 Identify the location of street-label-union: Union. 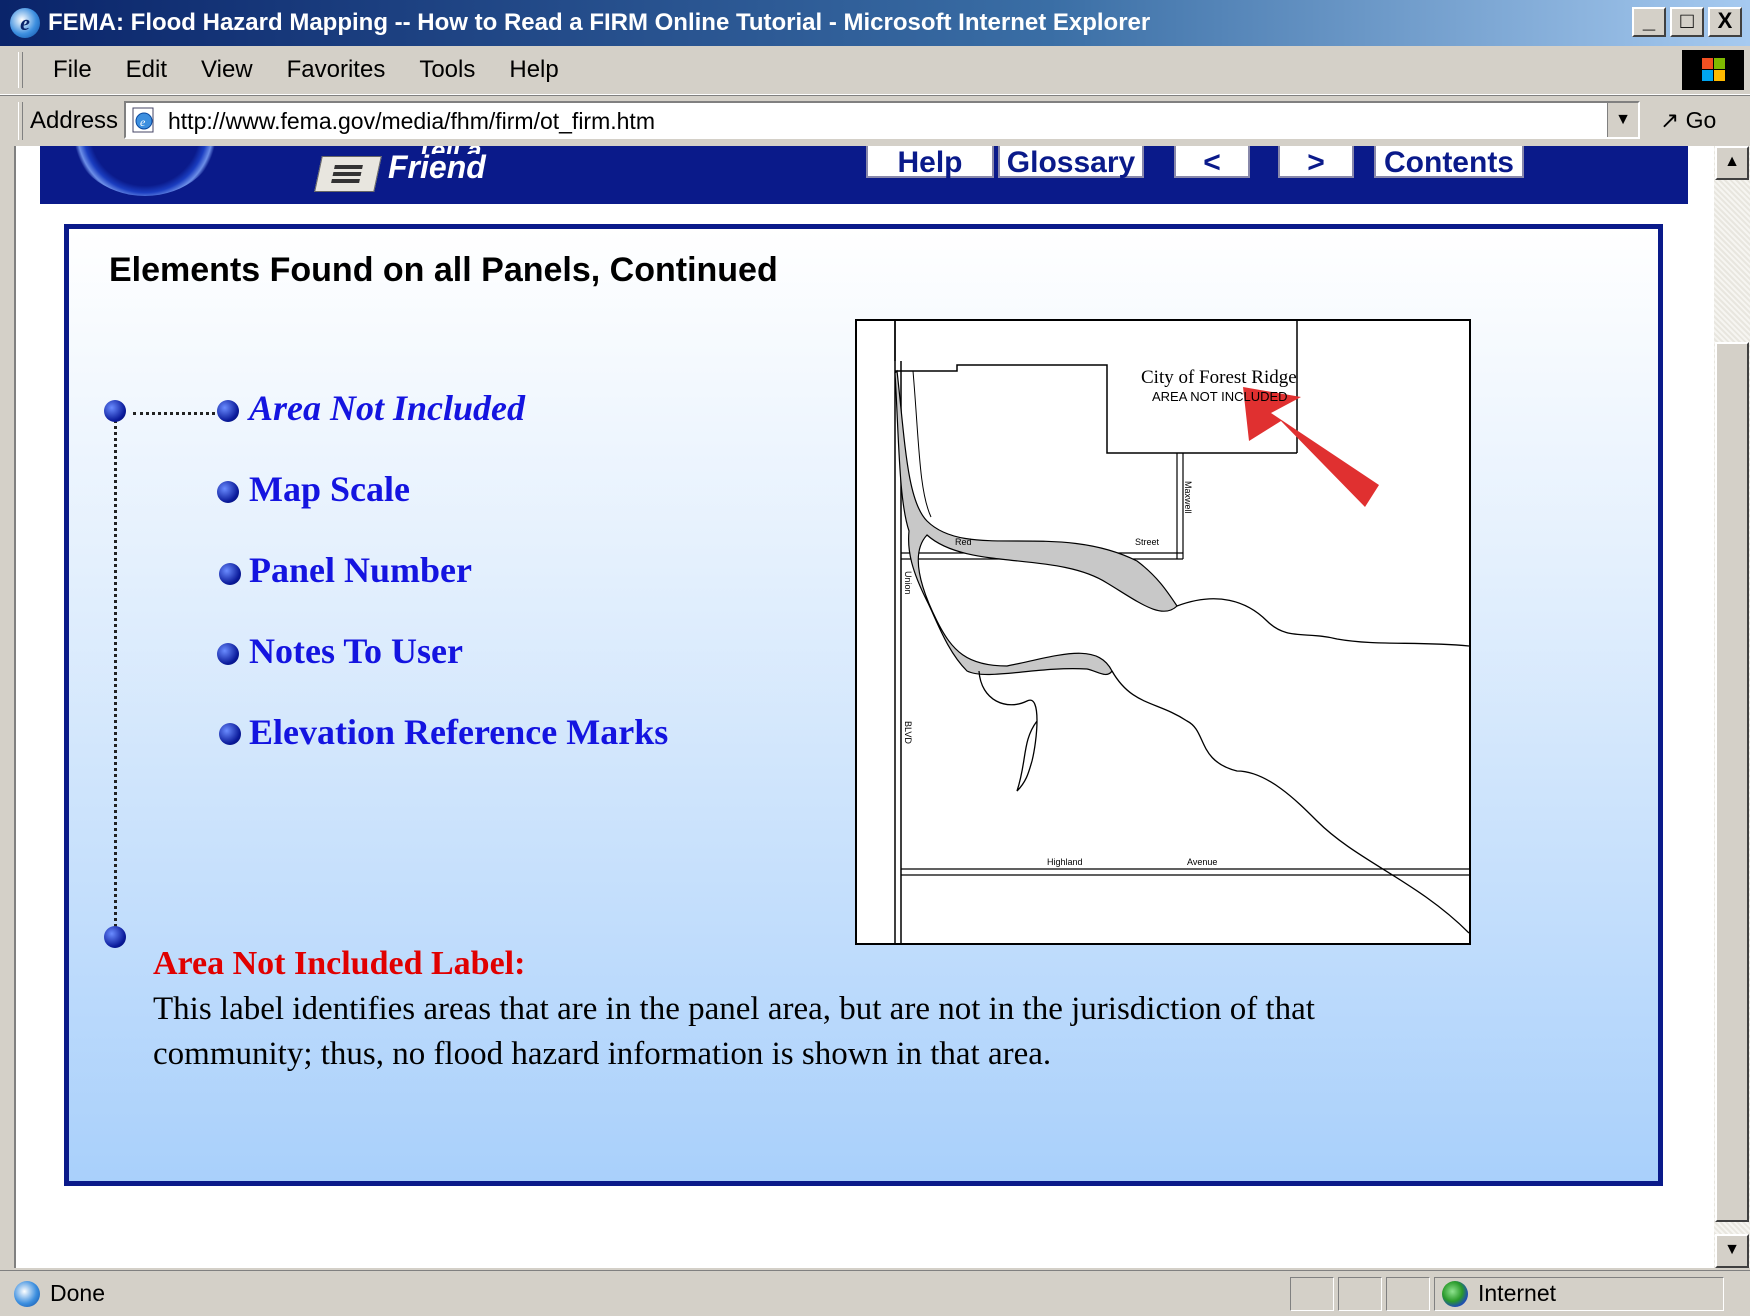
(908, 583).